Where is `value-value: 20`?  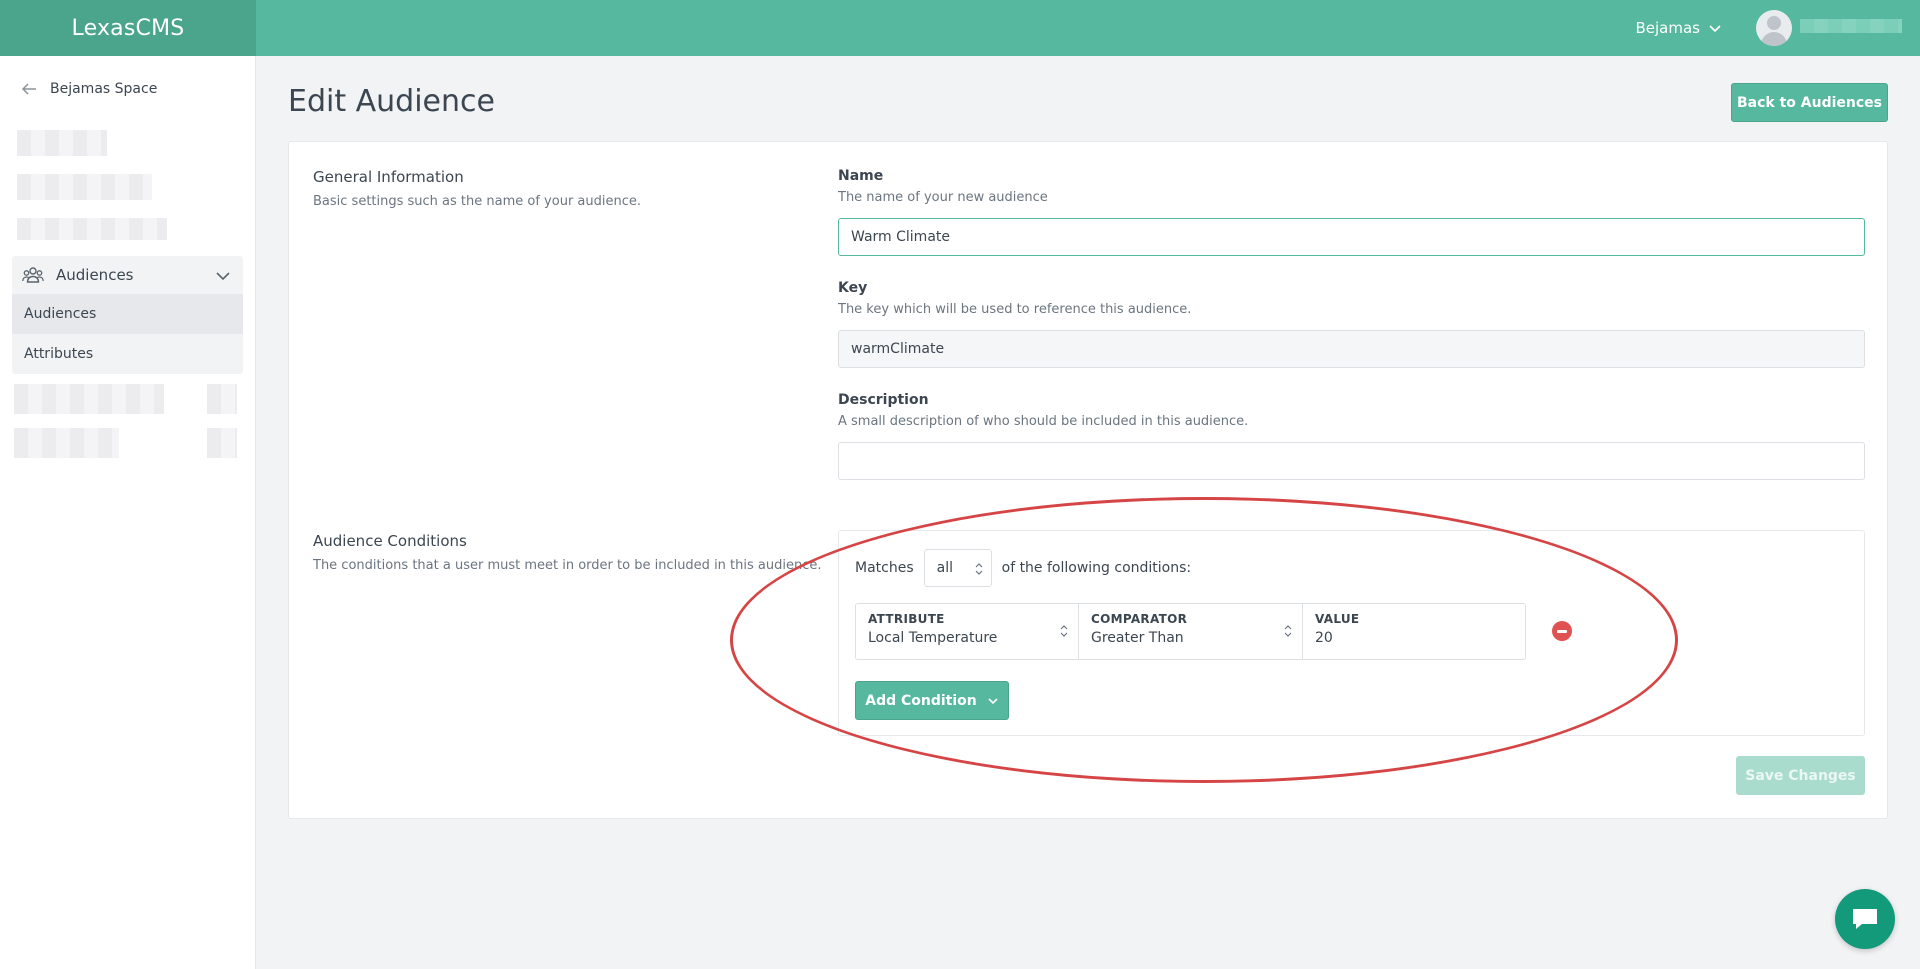 value-value: 20 is located at coordinates (1324, 638).